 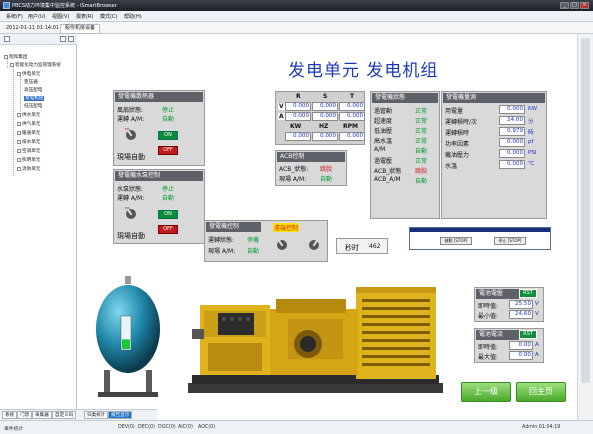 What do you see at coordinates (15, 57) in the screenshot?
I see `tree-item: 昭和集团` at bounding box center [15, 57].